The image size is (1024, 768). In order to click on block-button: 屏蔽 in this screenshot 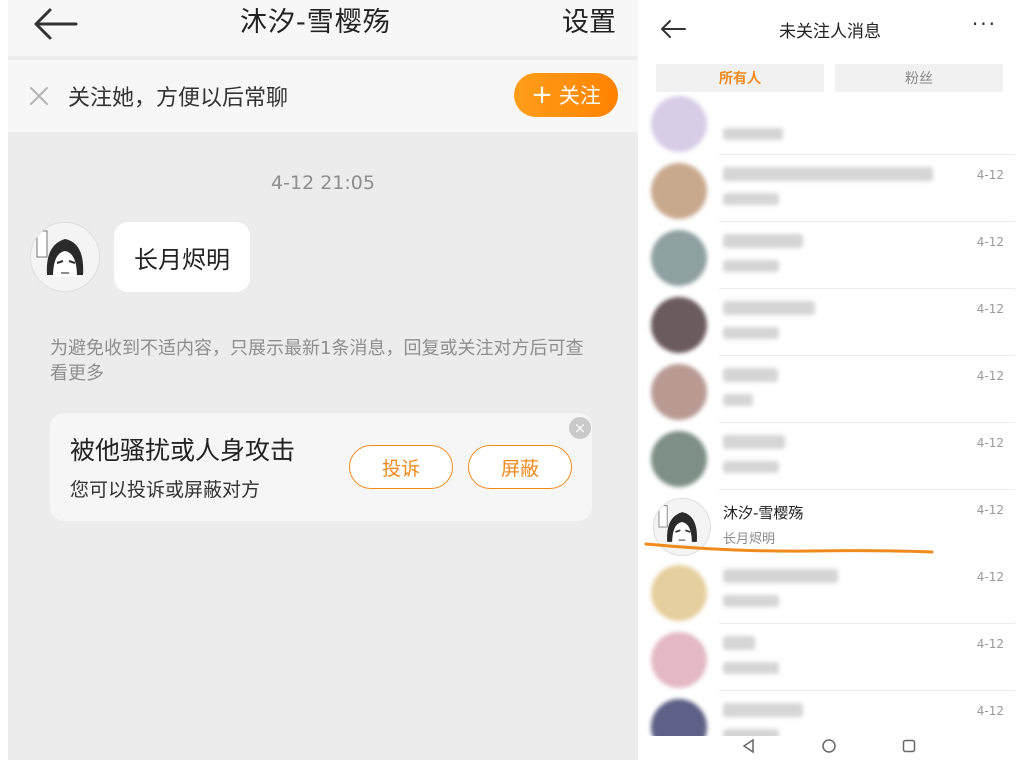, I will do `click(520, 467)`.